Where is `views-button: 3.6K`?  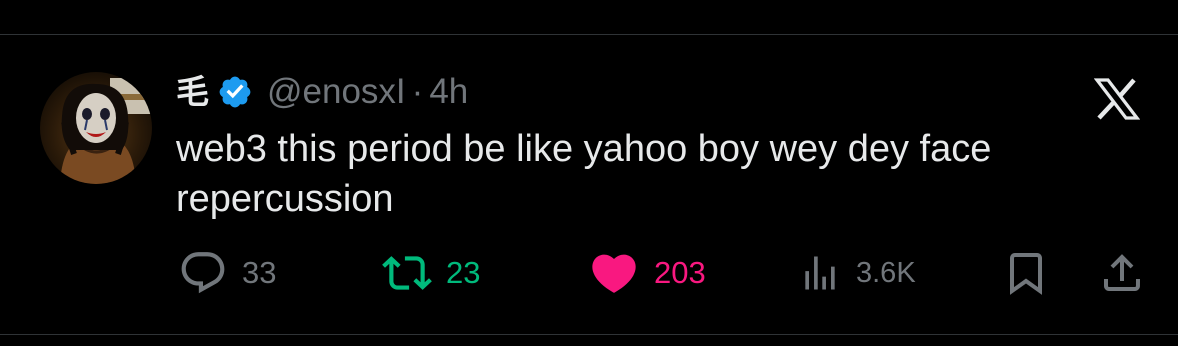
views-button: 3.6K is located at coordinates (857, 273).